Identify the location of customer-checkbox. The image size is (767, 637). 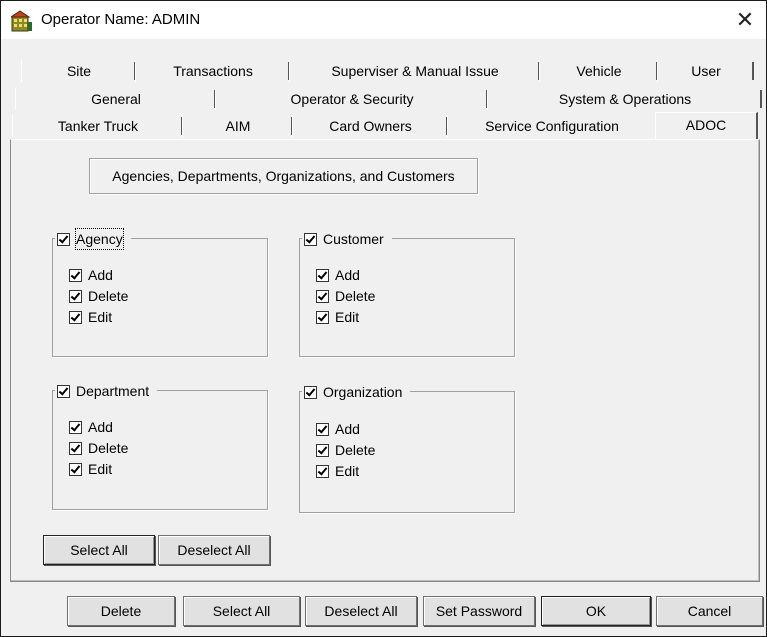
(310, 239).